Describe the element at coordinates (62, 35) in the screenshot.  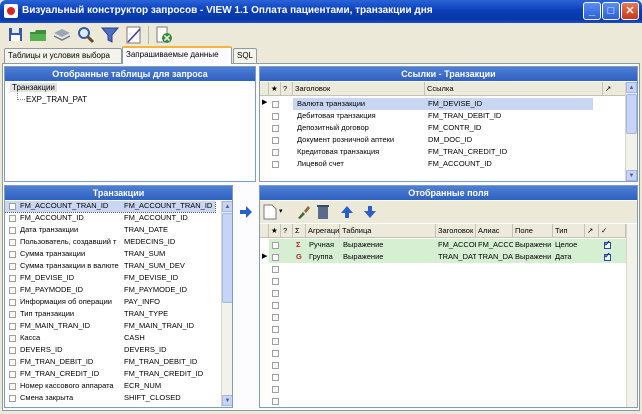
I see `layers-icon` at that location.